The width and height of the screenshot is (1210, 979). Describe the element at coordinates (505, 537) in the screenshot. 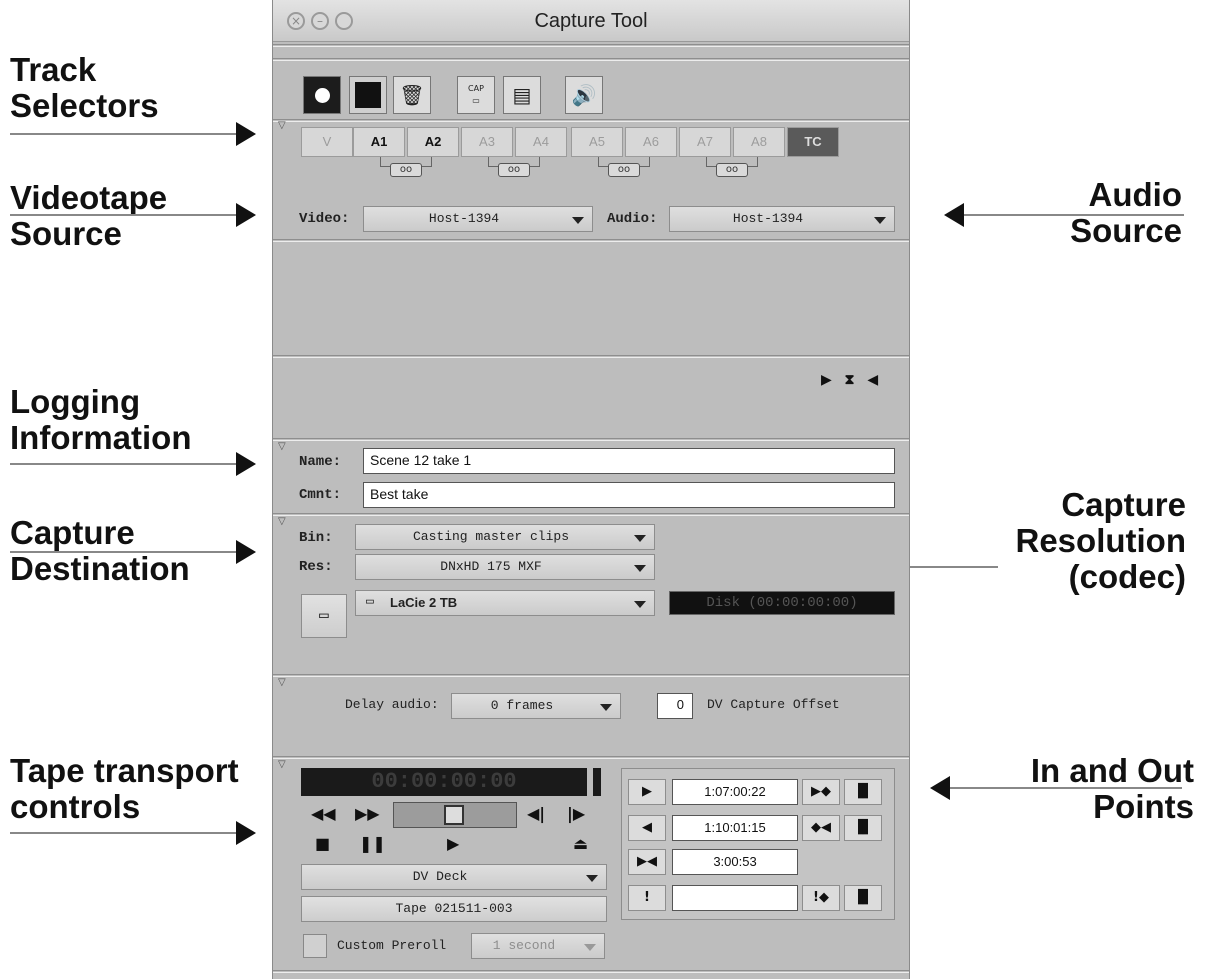

I see `bin-dropdown: Casting master clips` at that location.